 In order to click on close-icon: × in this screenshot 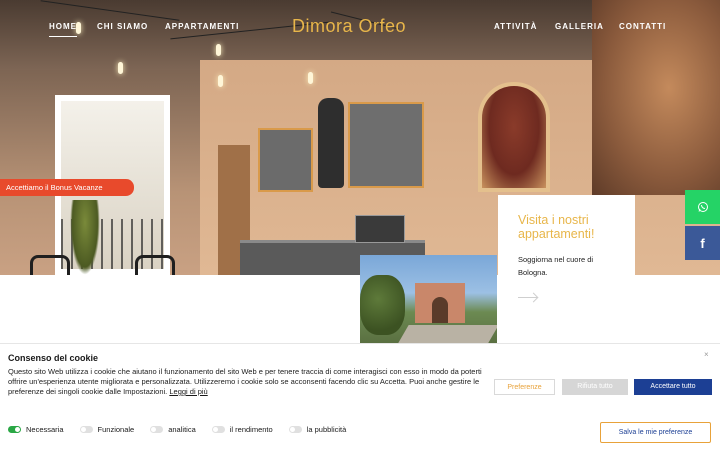, I will do `click(706, 354)`.